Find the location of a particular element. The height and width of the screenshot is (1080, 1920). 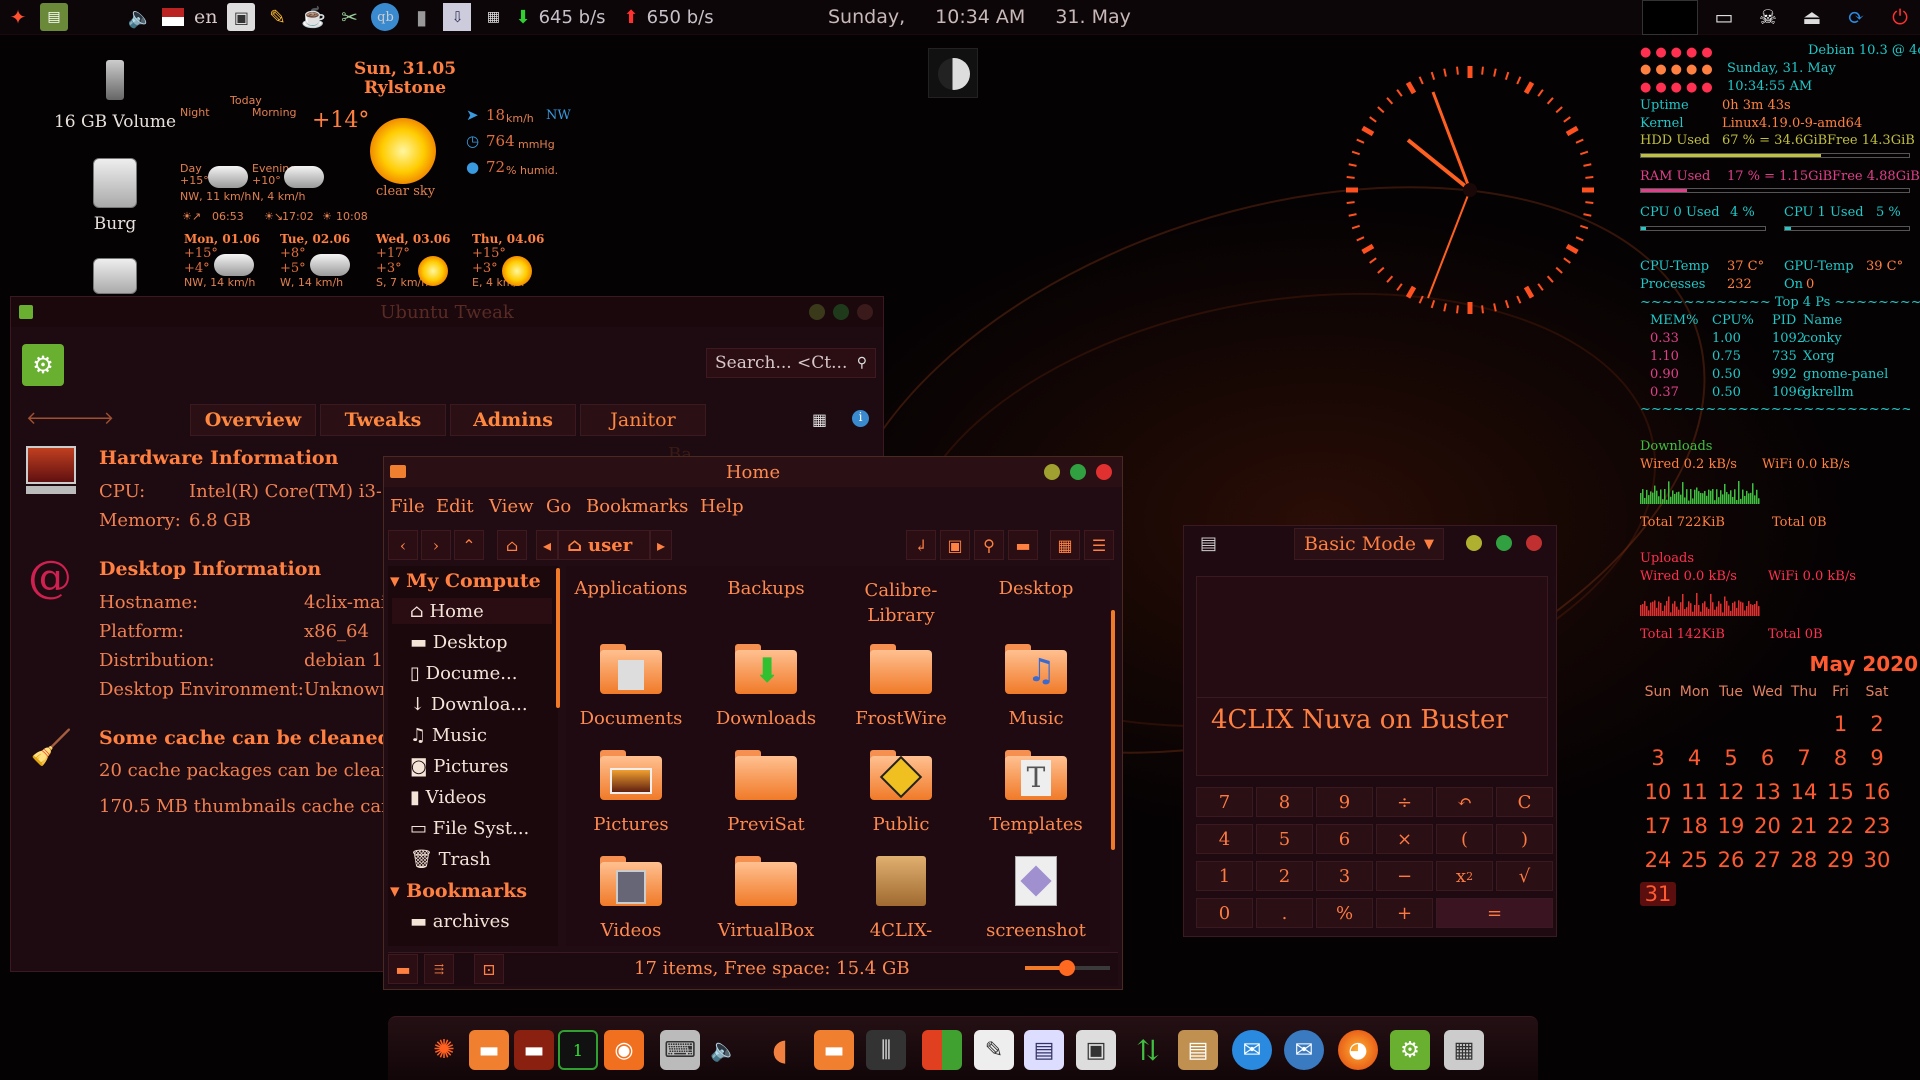

terminal-icon: ▣ is located at coordinates (955, 545).